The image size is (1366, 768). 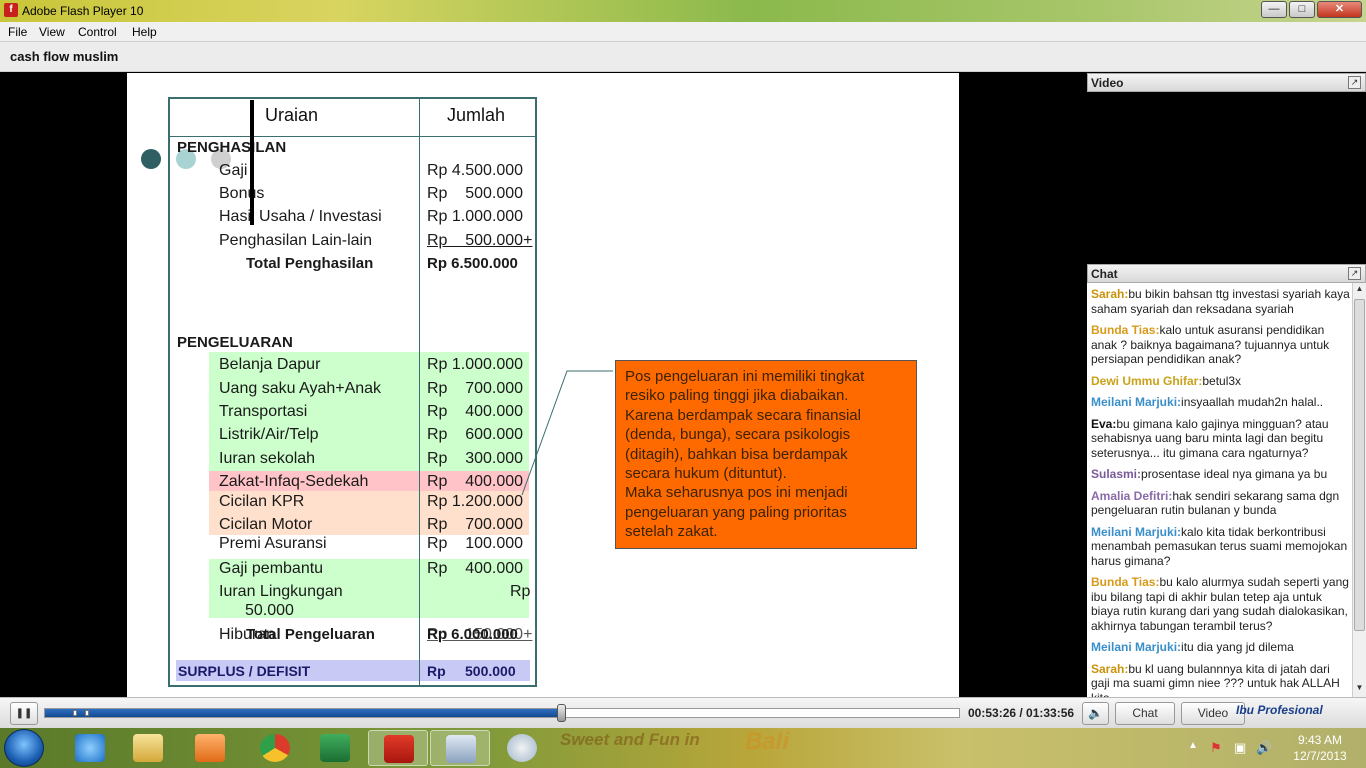 What do you see at coordinates (281, 591) in the screenshot?
I see `expense-label: Iuran Lingkungan` at bounding box center [281, 591].